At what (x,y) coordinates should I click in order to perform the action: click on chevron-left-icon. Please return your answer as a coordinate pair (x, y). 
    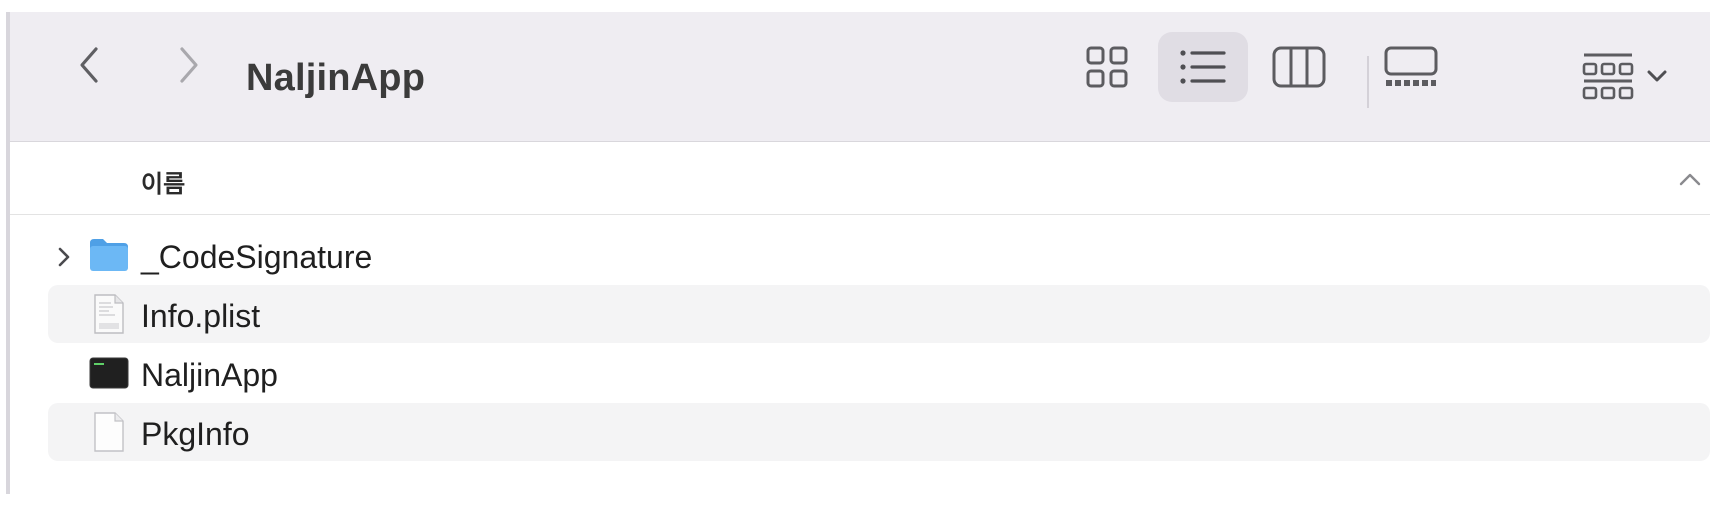
    Looking at the image, I should click on (89, 65).